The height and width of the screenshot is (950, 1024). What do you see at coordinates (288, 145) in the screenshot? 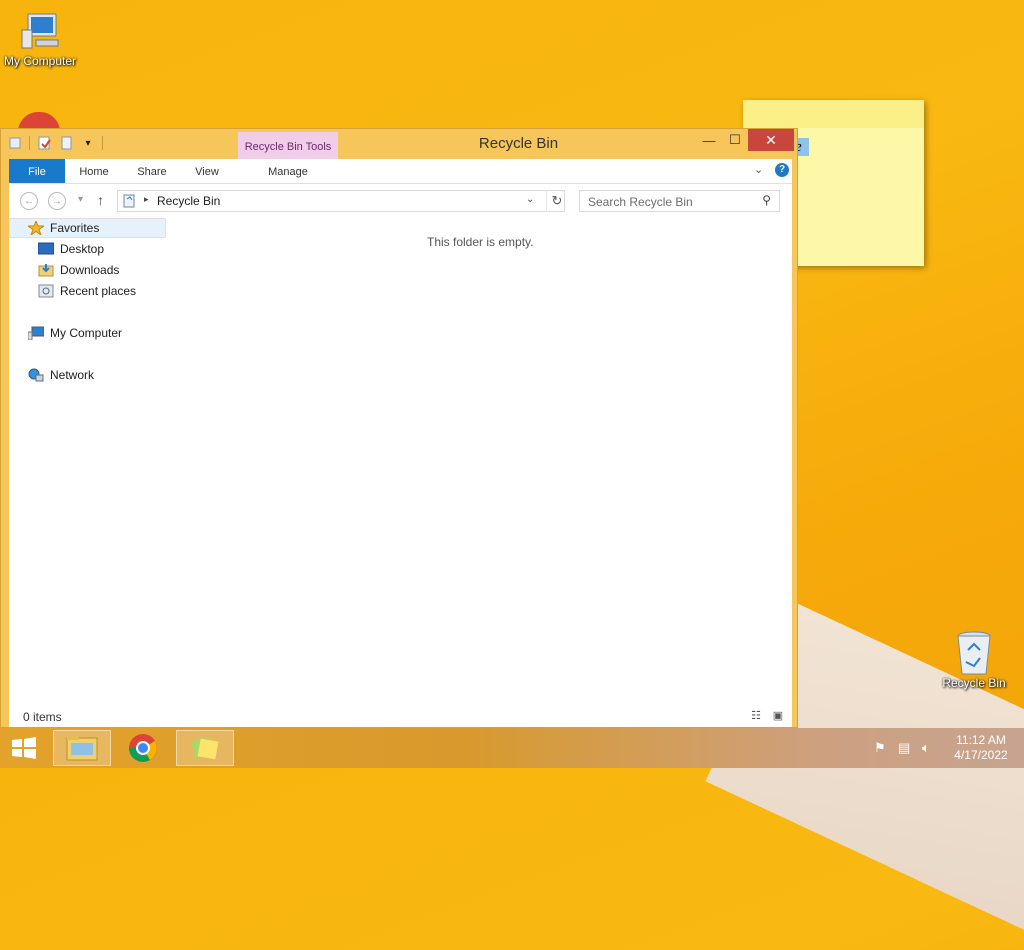
I see `contextual-tab-header: Recycle Bin Tools` at bounding box center [288, 145].